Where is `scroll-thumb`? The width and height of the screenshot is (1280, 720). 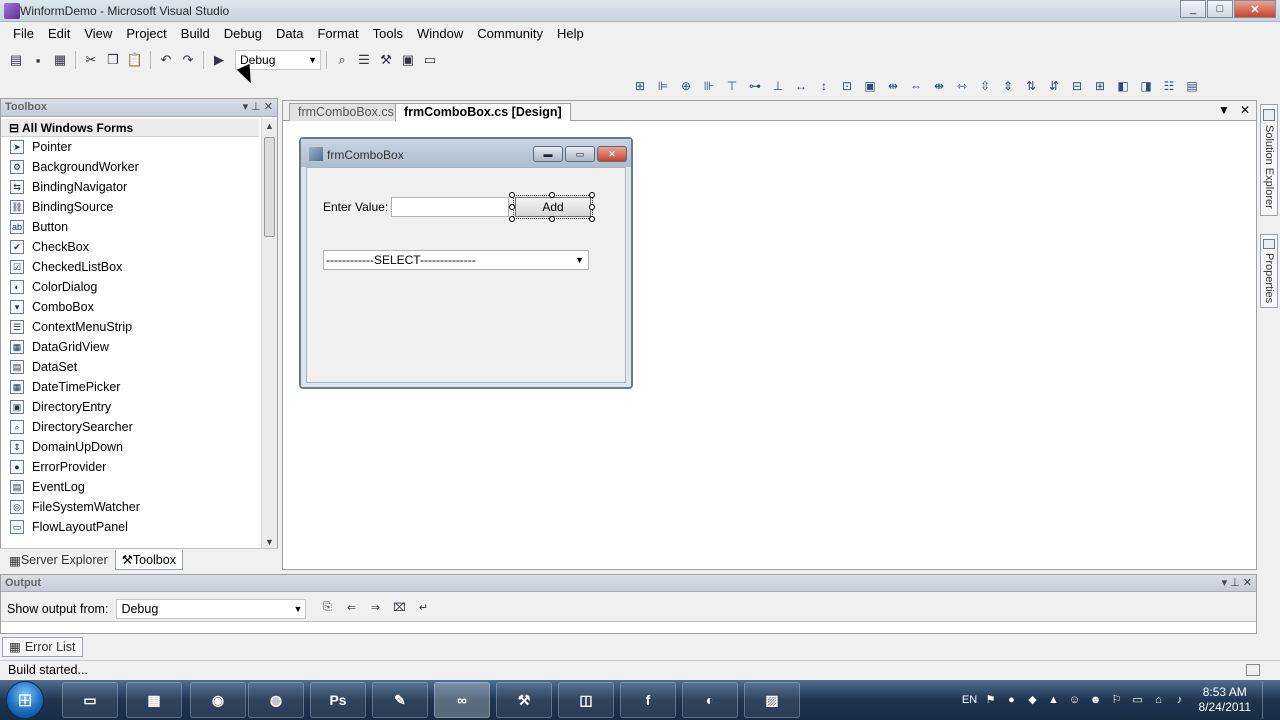
scroll-thumb is located at coordinates (269, 187).